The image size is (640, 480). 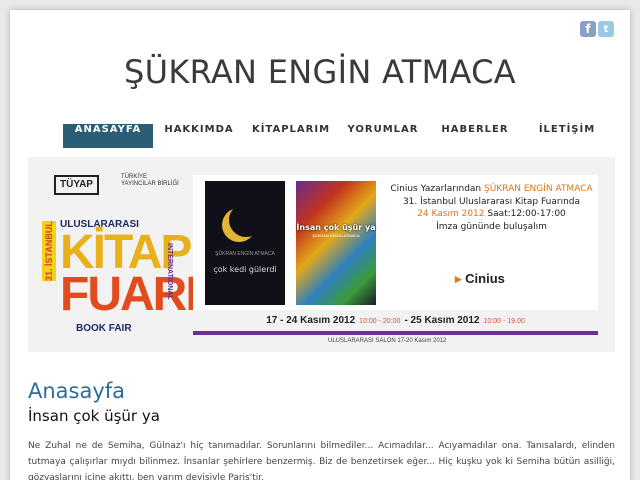 I want to click on fair-number: 31. İSTANBUL, so click(x=49, y=251).